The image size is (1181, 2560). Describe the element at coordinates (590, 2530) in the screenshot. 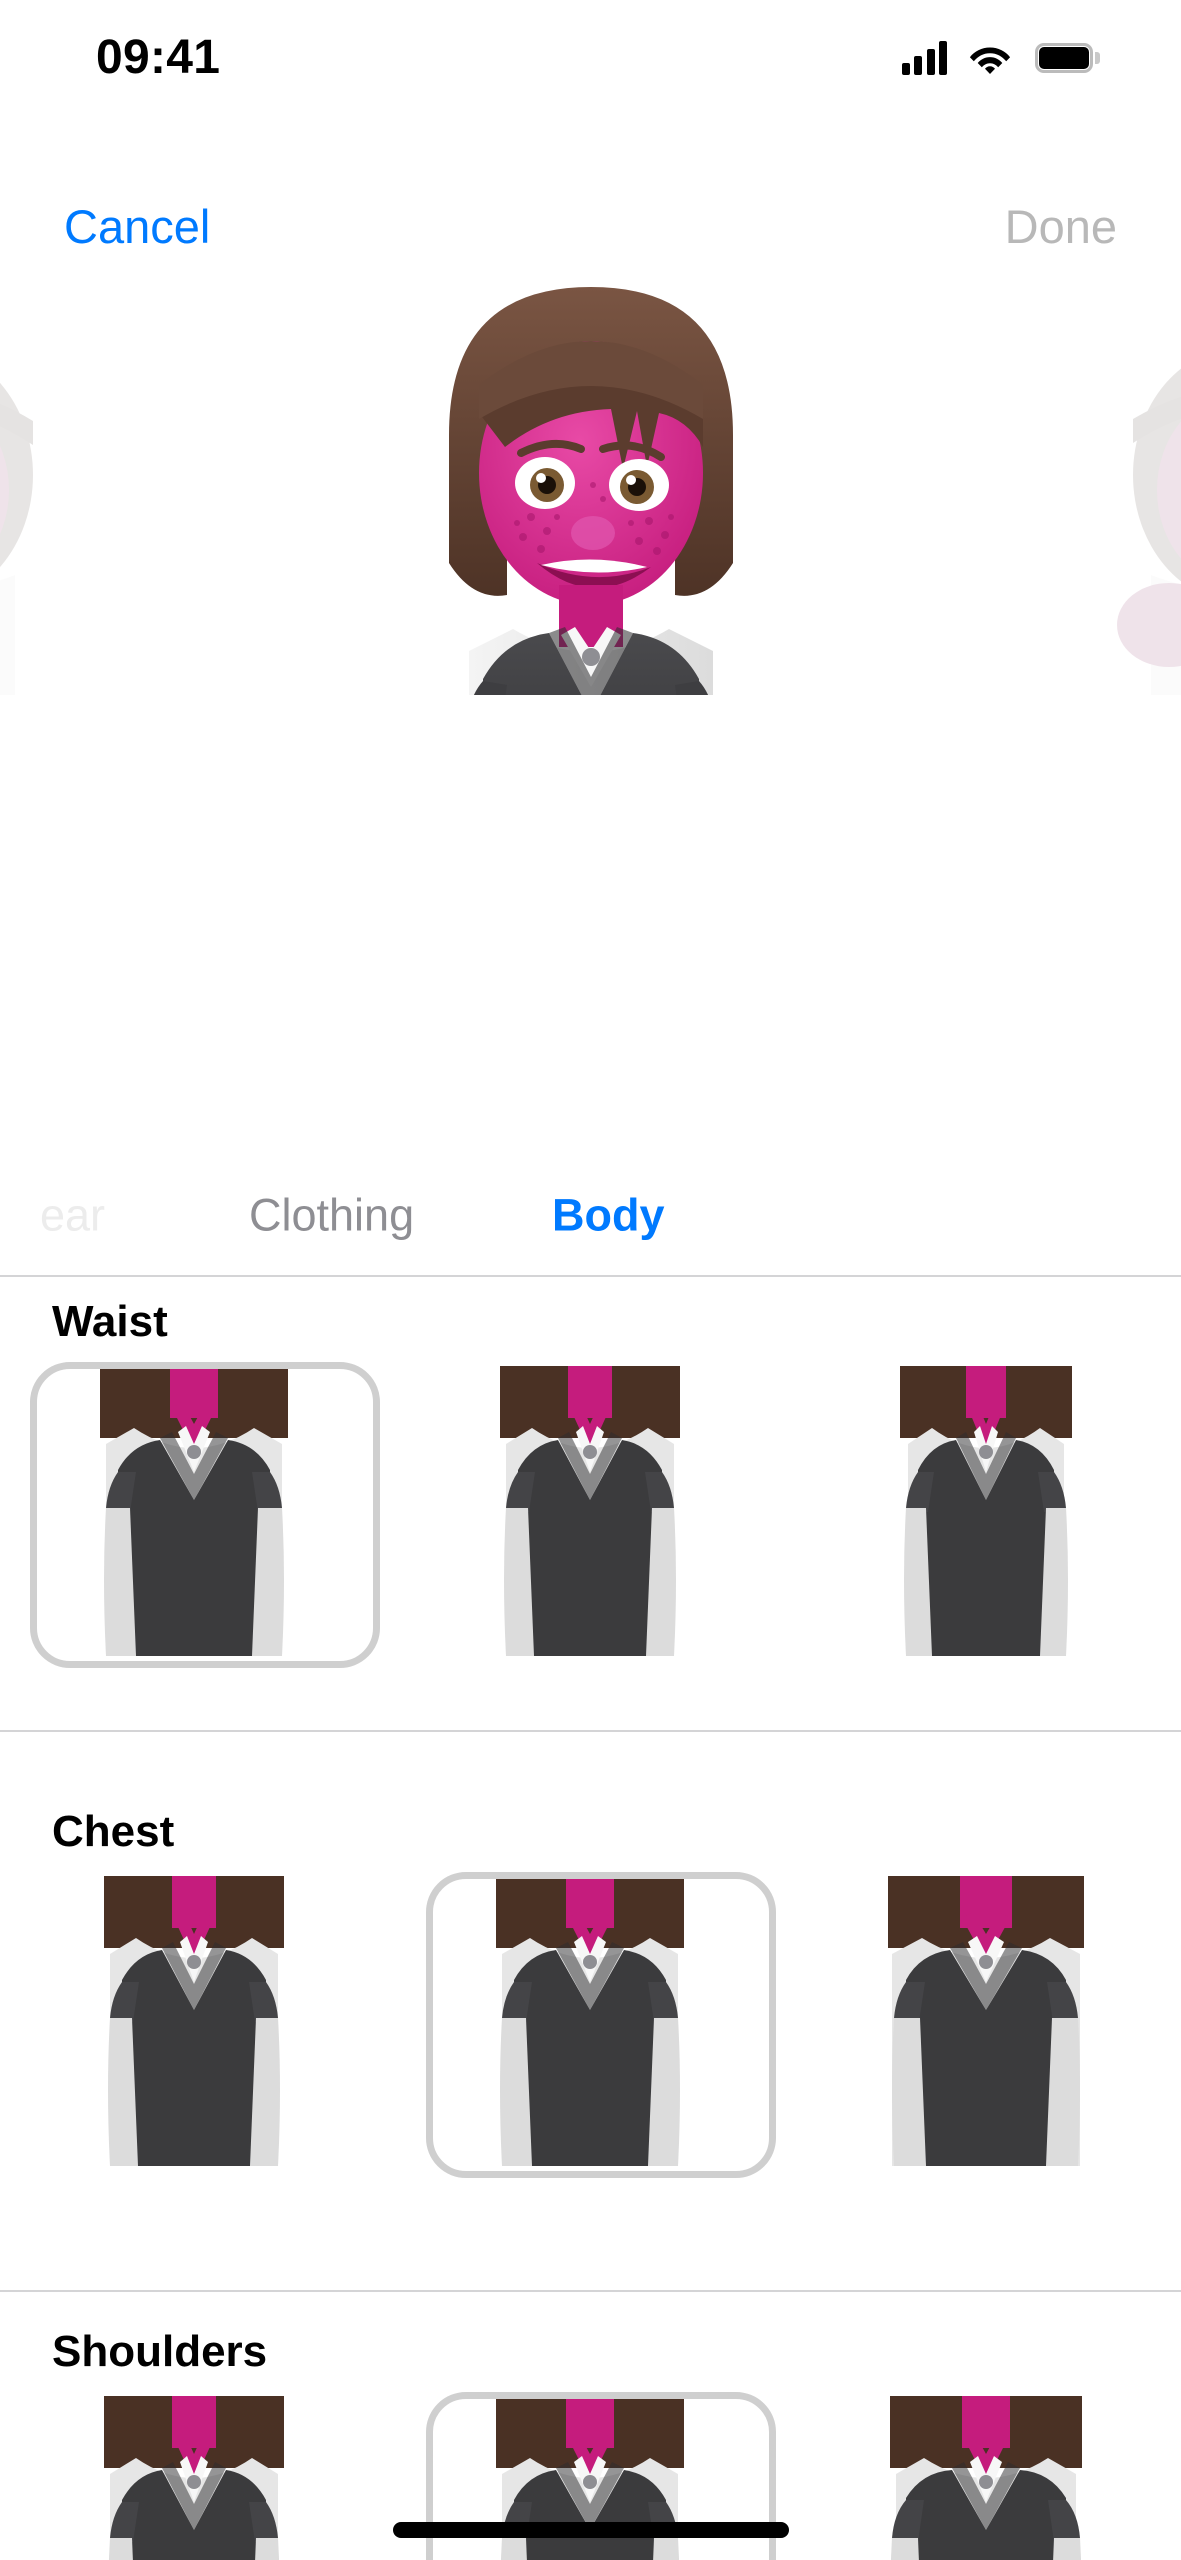

I see `home-indicator` at that location.